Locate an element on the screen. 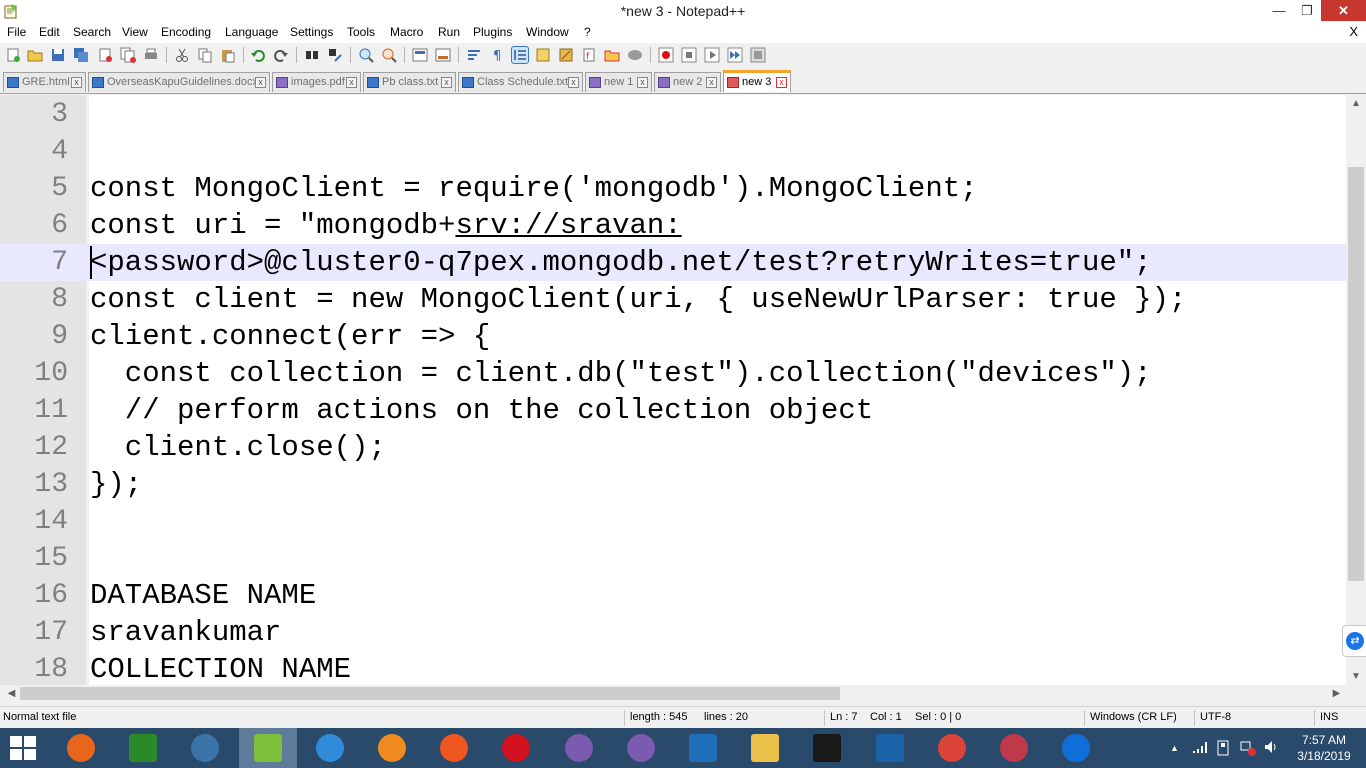 The image size is (1366, 768). teamviewer-panel-tab: ⇄ is located at coordinates (1354, 641).